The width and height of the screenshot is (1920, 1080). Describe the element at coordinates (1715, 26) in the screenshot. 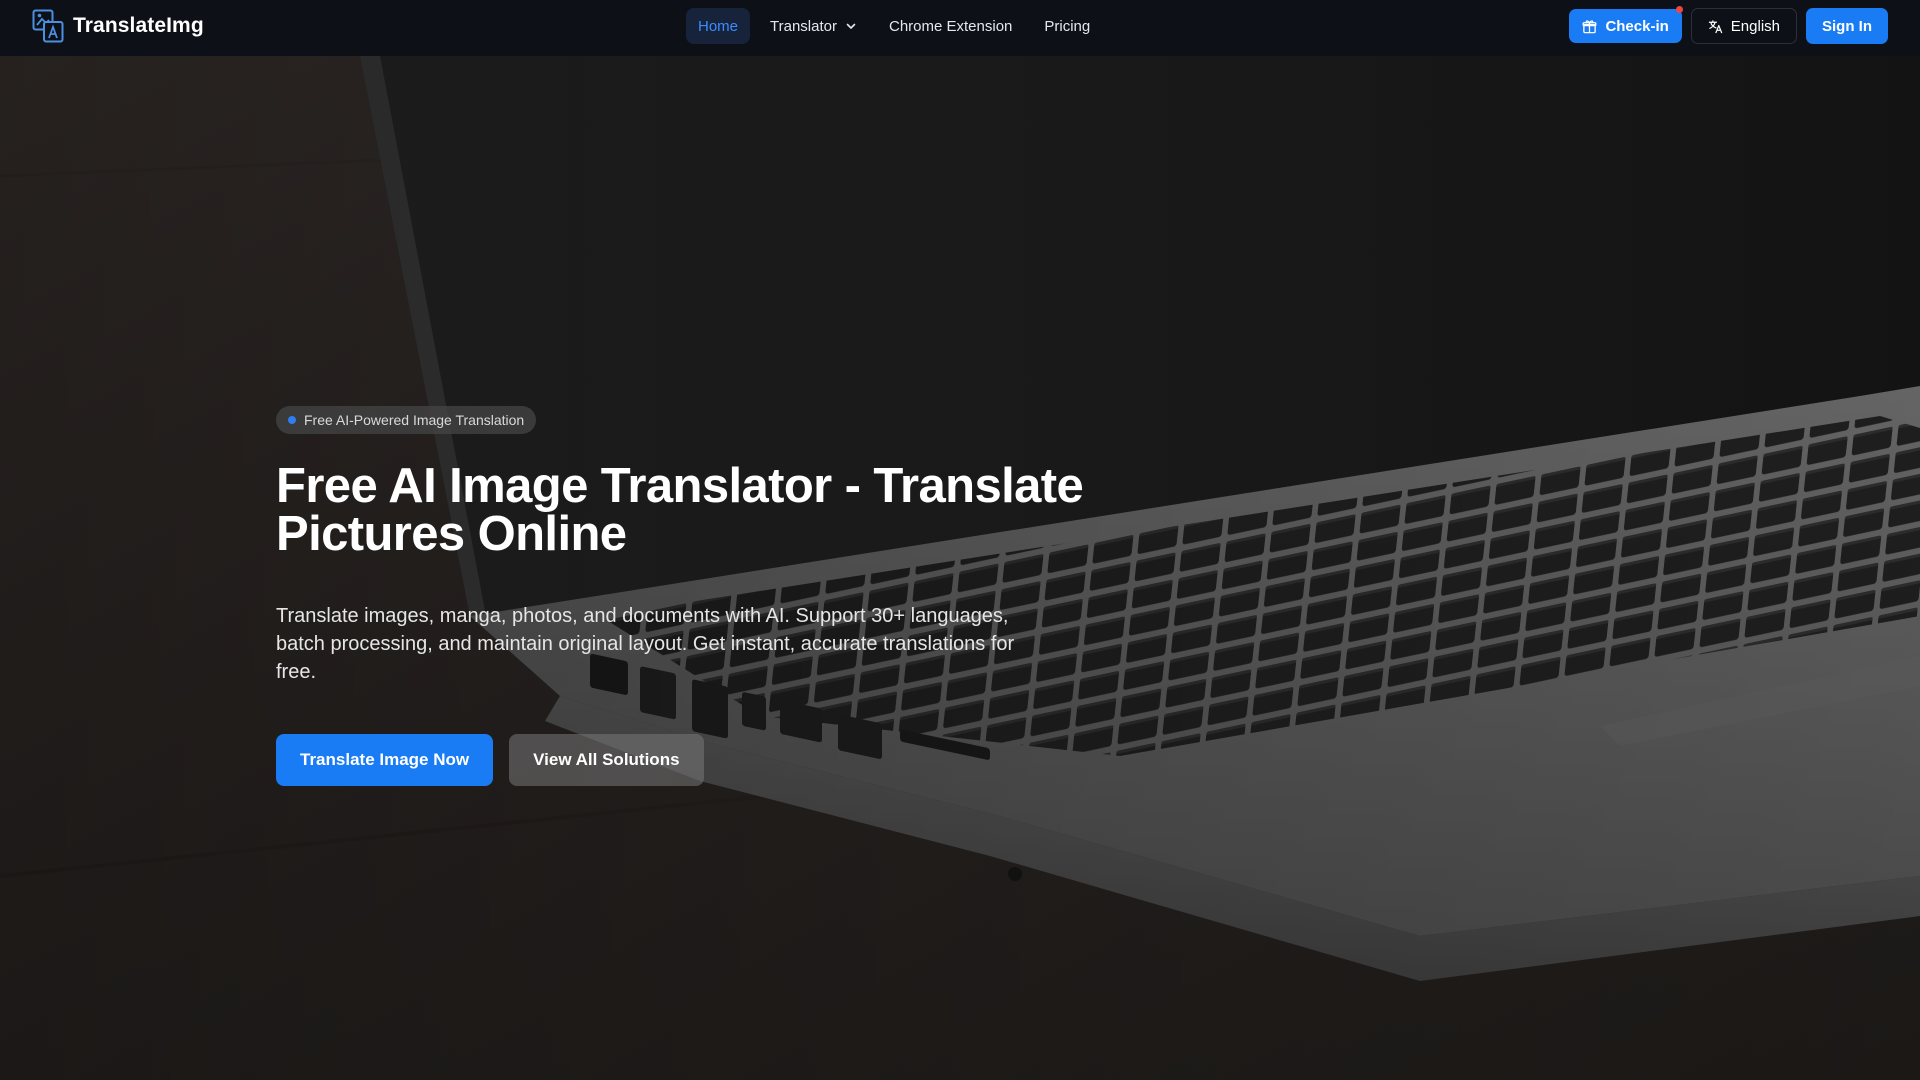

I see `translate-icon` at that location.